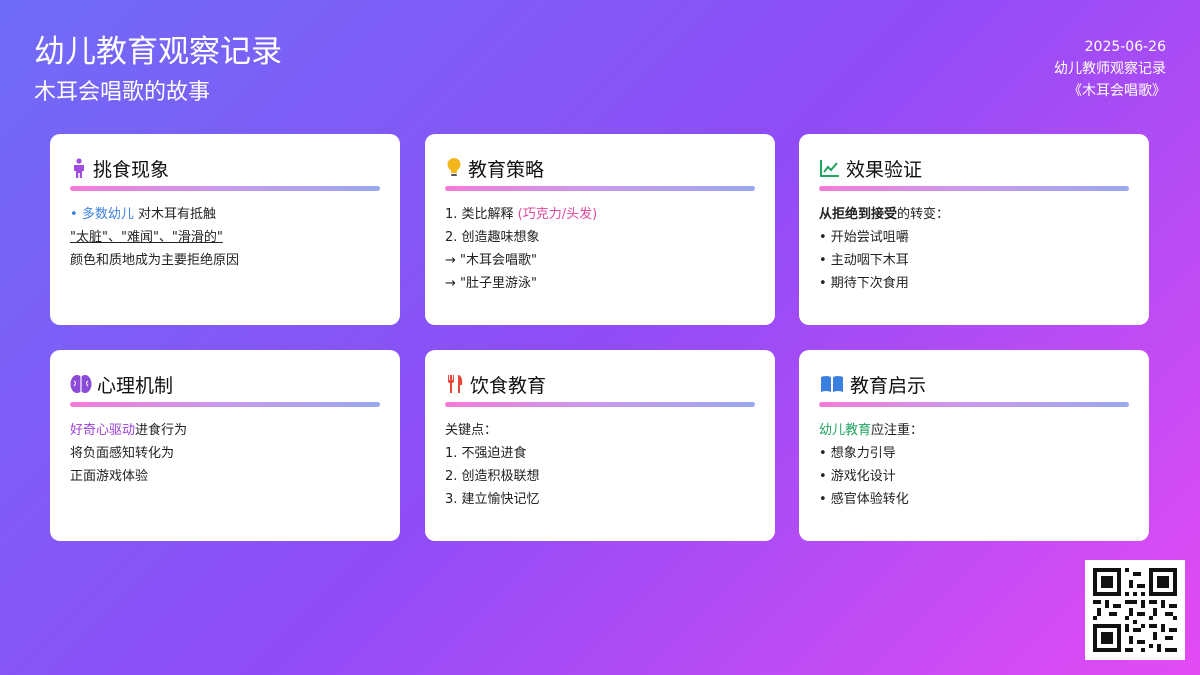 The image size is (1200, 675). What do you see at coordinates (81, 384) in the screenshot?
I see `brain-icon` at bounding box center [81, 384].